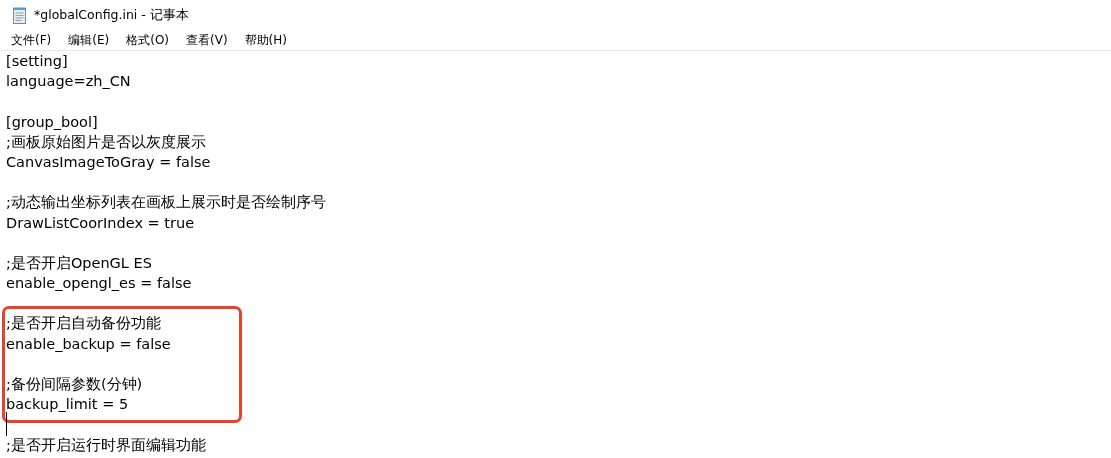 The height and width of the screenshot is (458, 1111). Describe the element at coordinates (111, 15) in the screenshot. I see `window-title: *globalConfig.ini - 记事本` at that location.